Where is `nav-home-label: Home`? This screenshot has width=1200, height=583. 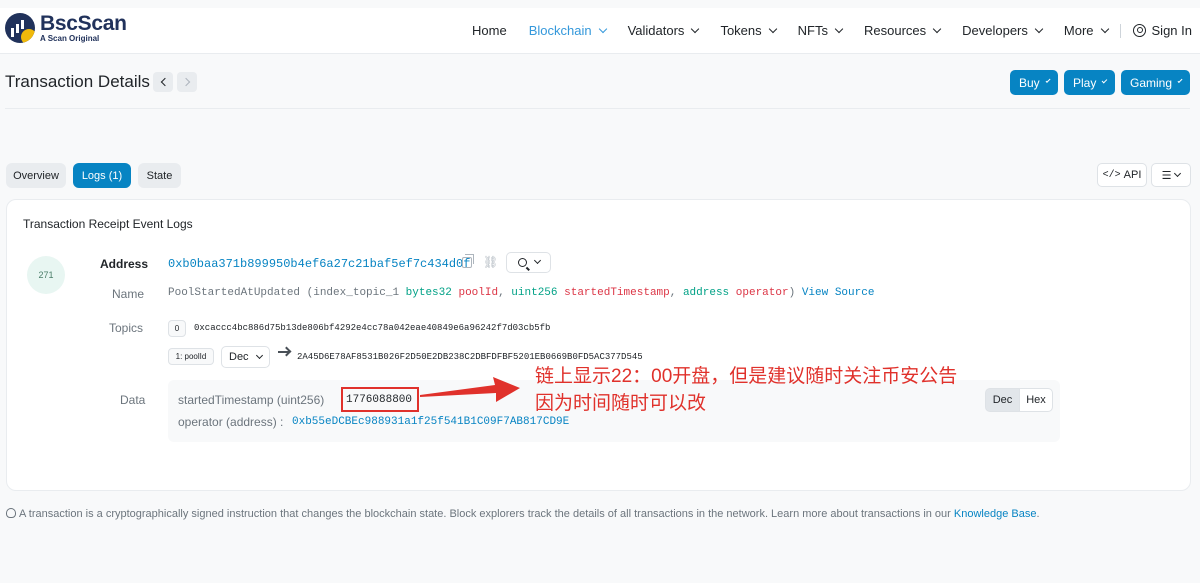 nav-home-label: Home is located at coordinates (489, 30).